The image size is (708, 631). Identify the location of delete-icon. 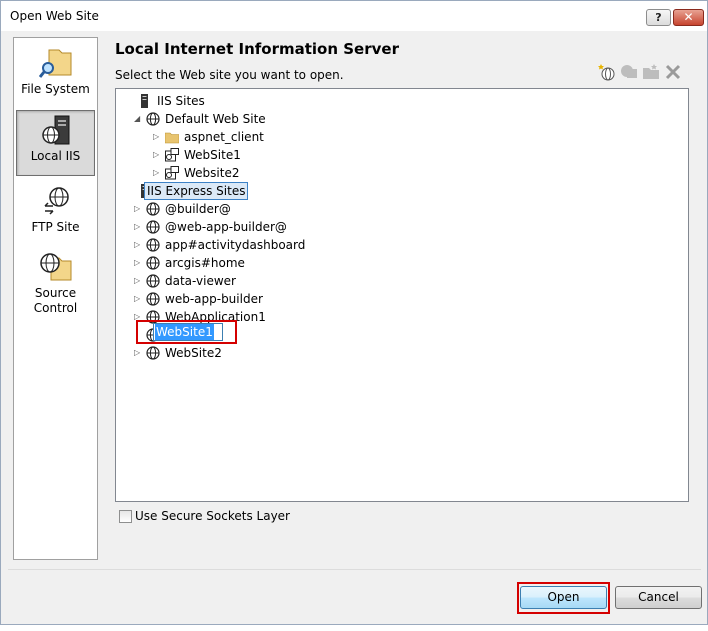
(673, 72).